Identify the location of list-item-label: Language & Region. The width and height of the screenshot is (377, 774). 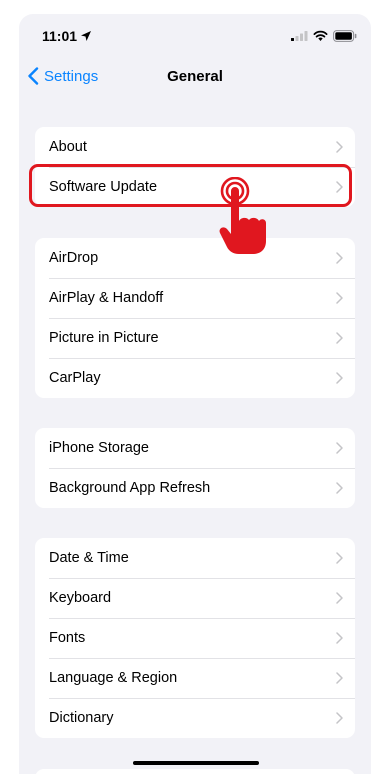
(113, 678).